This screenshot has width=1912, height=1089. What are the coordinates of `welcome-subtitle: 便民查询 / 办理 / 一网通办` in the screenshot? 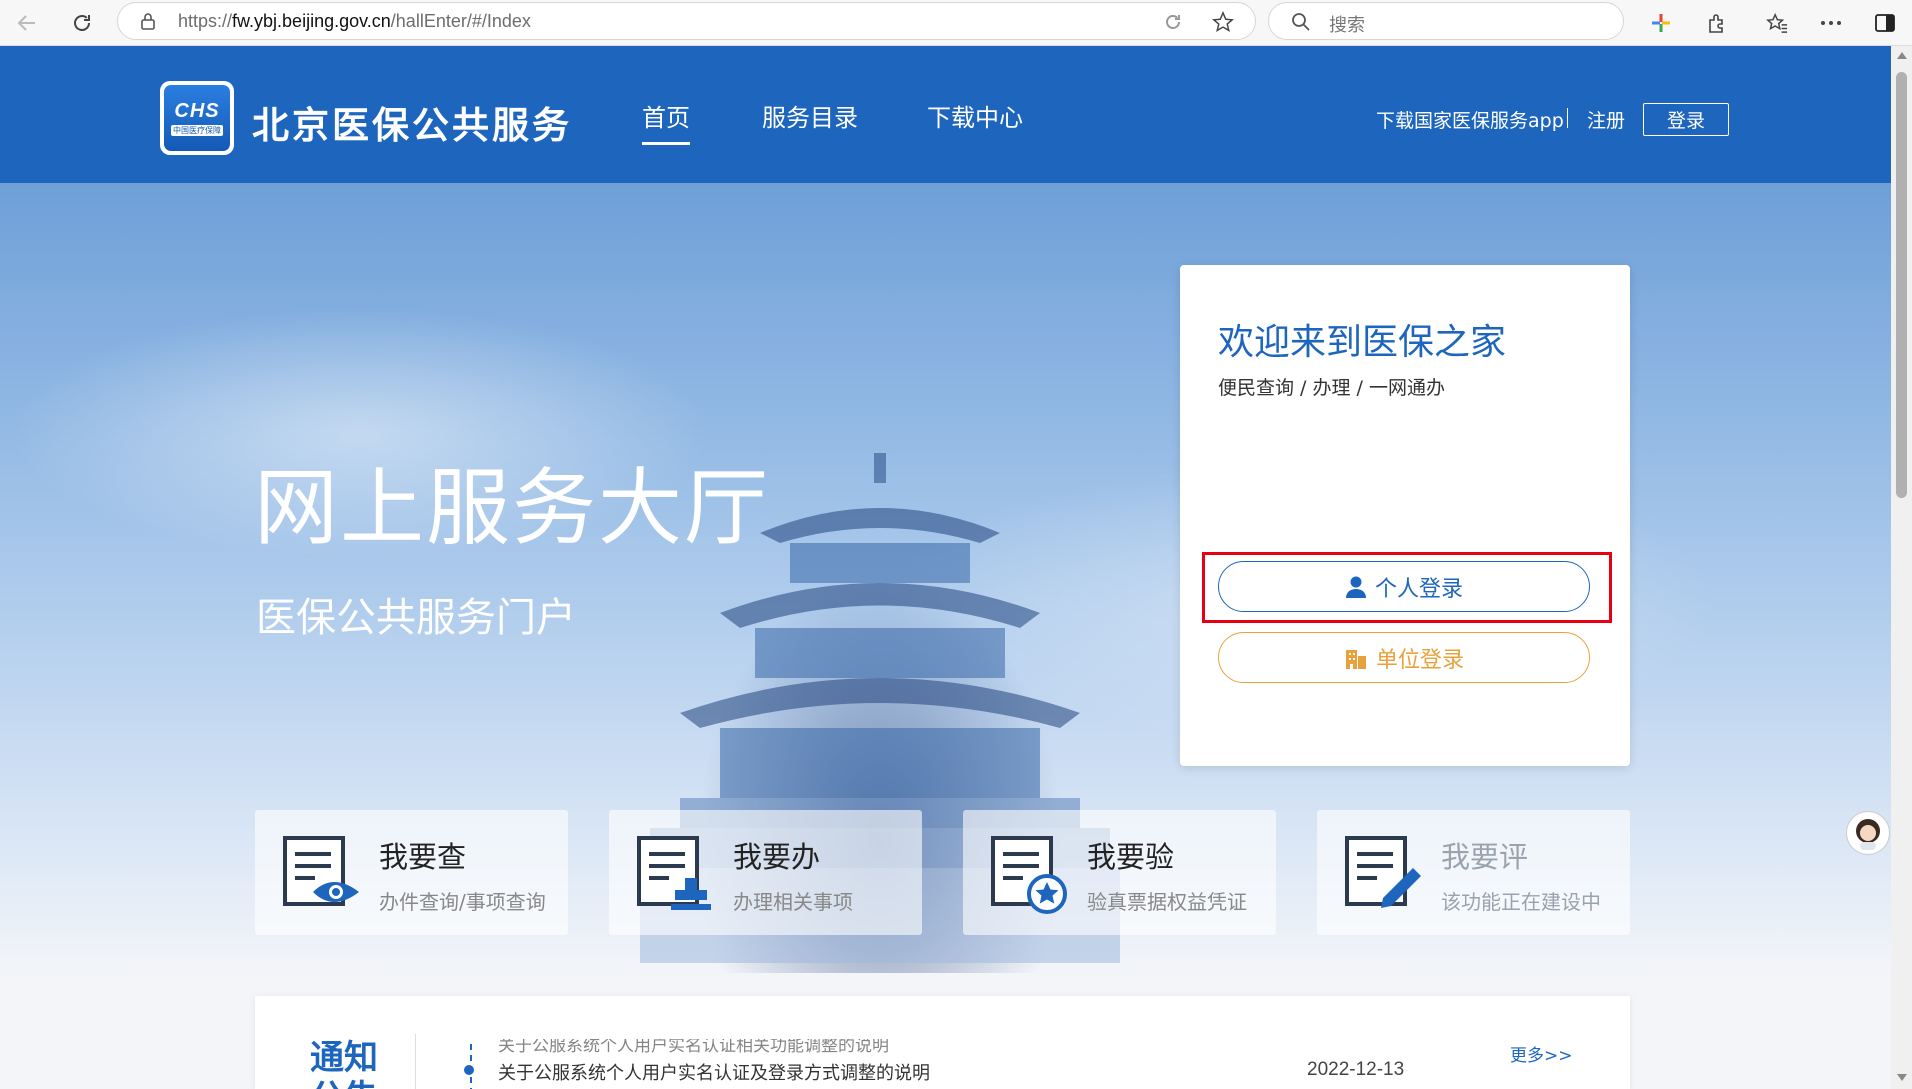 It's located at (1331, 388).